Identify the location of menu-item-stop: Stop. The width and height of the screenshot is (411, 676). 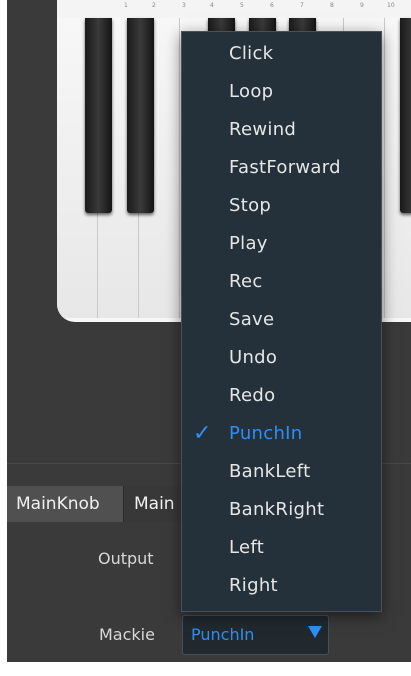
(281, 206).